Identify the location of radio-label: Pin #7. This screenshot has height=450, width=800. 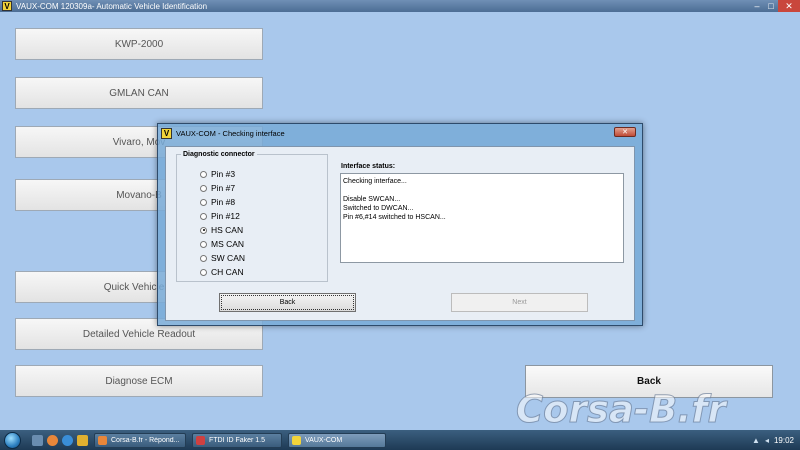
(223, 188).